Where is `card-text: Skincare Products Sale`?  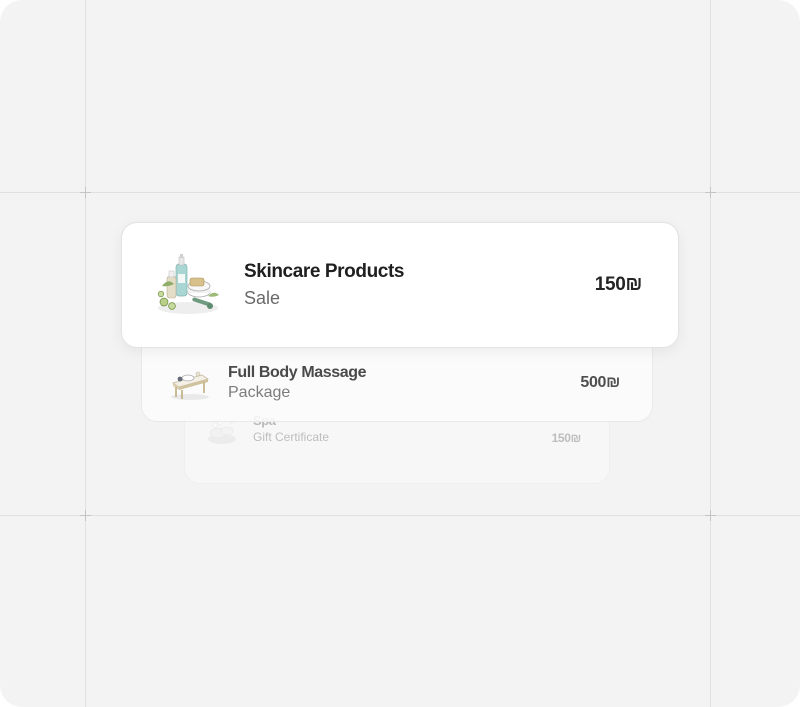 card-text: Skincare Products Sale is located at coordinates (419, 285).